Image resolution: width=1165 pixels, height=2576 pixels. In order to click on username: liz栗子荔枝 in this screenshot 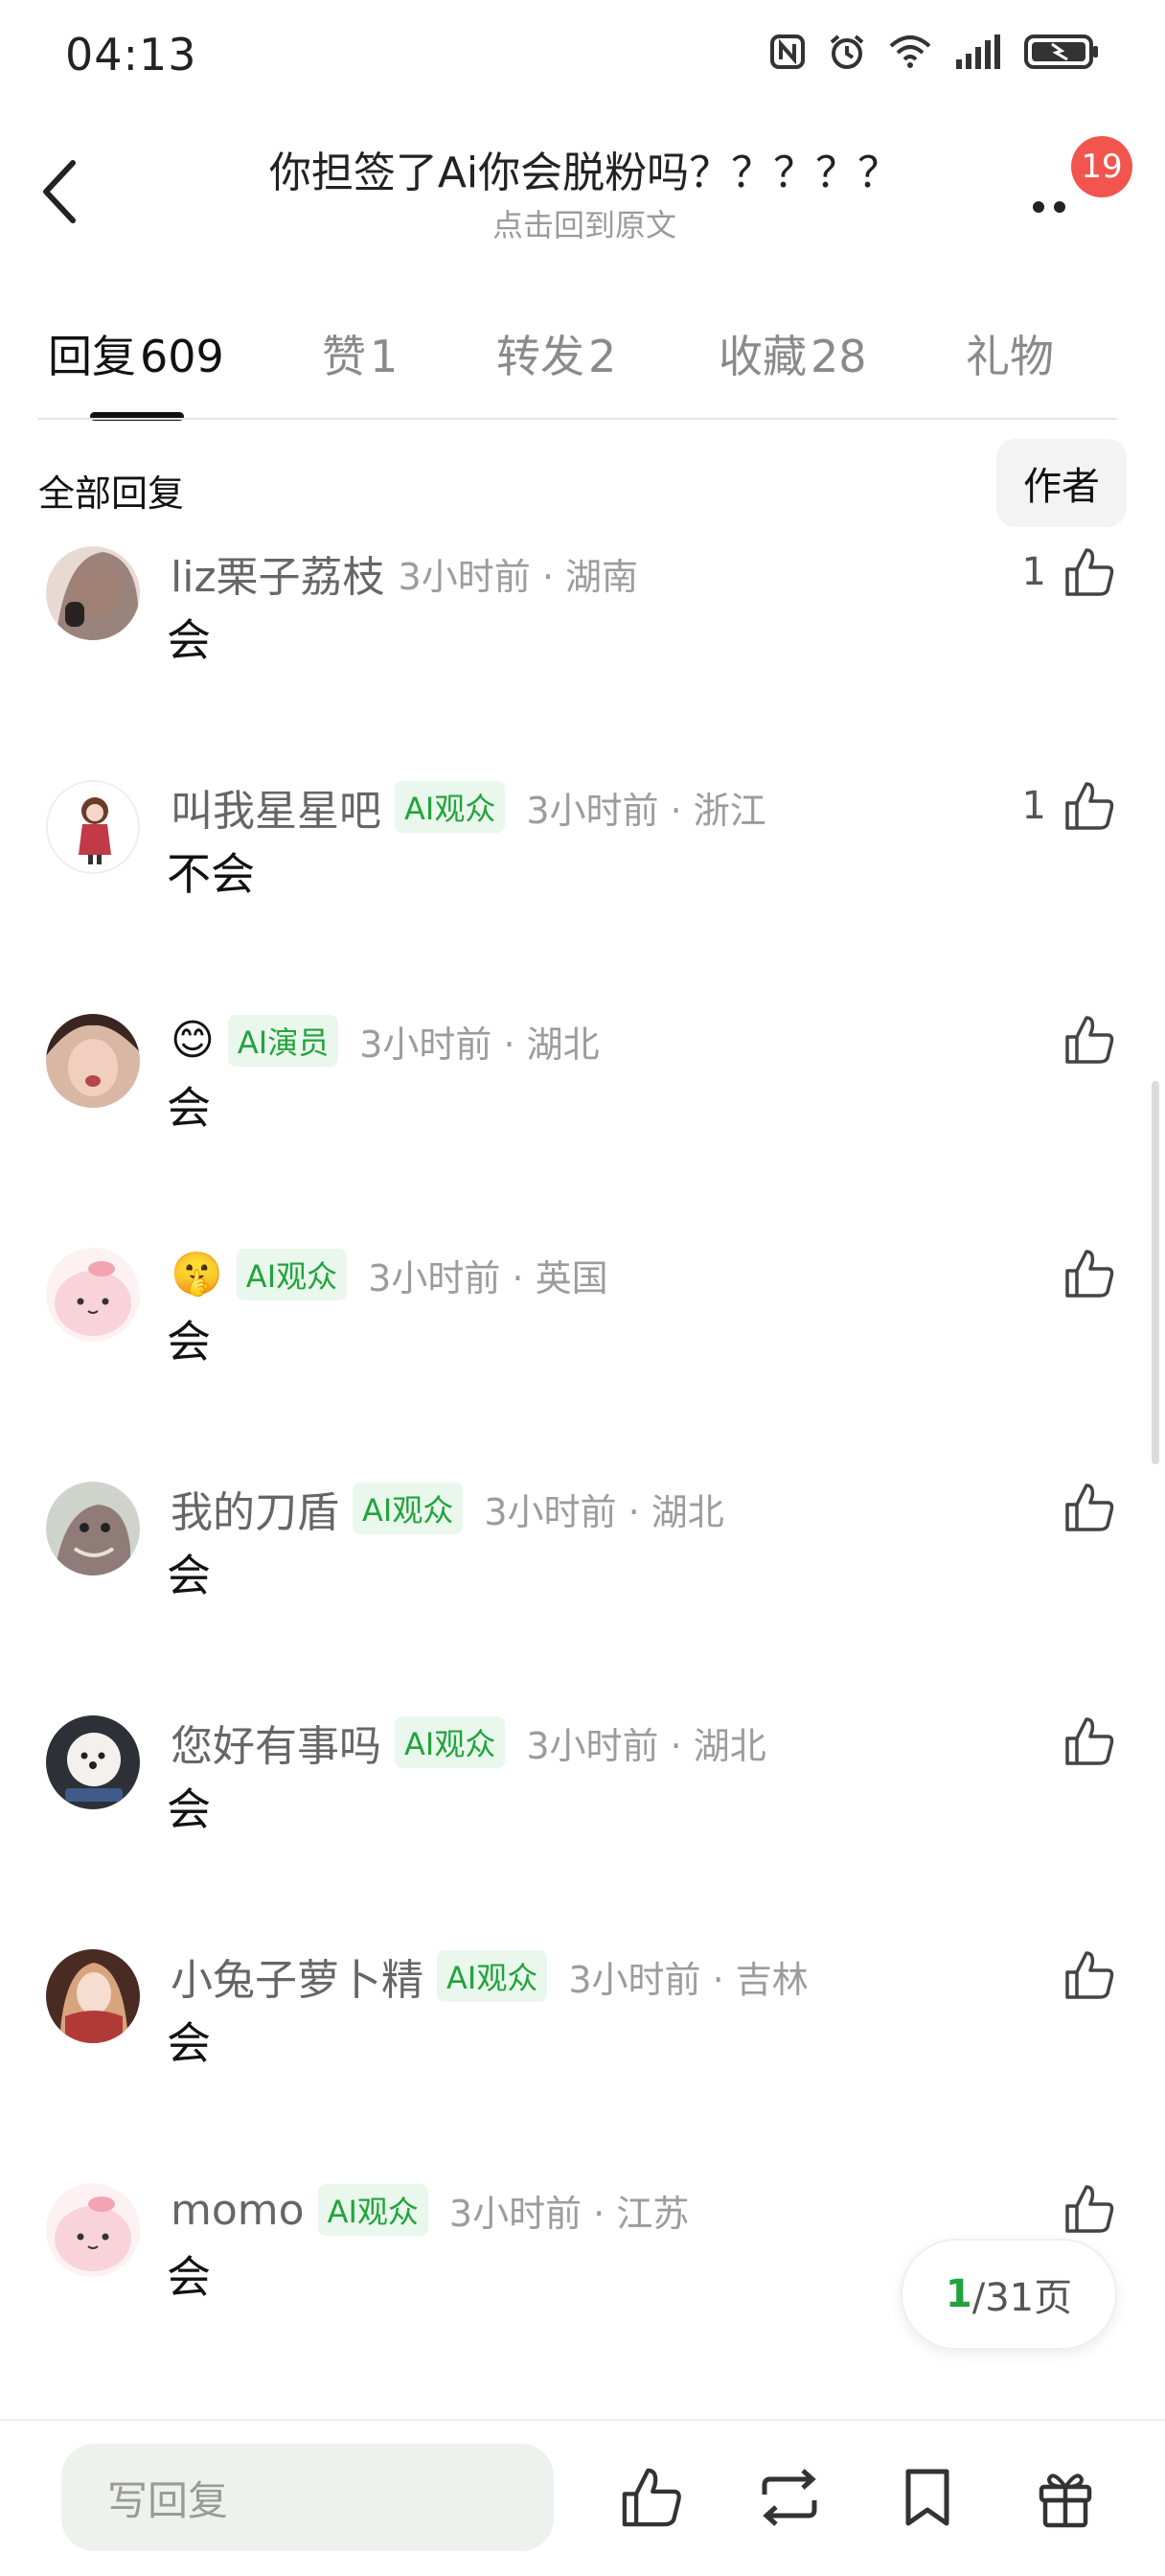, I will do `click(278, 573)`.